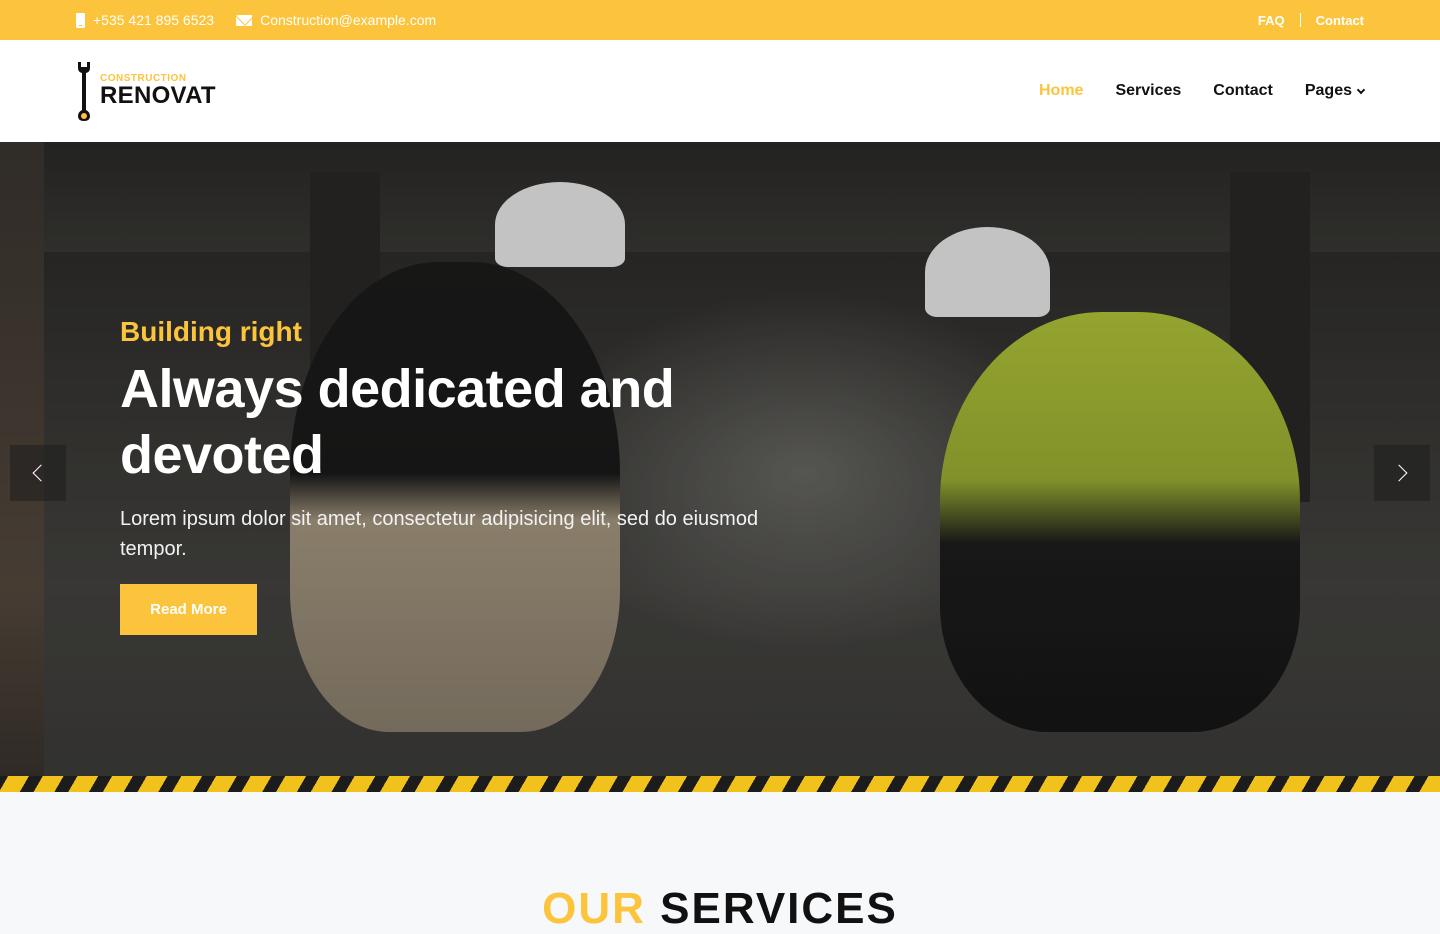 This screenshot has width=1440, height=934. Describe the element at coordinates (1340, 20) in the screenshot. I see `contact-link: Contact` at that location.